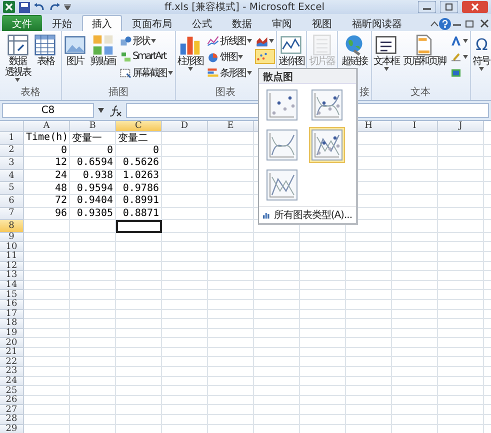 This screenshot has height=433, width=491. What do you see at coordinates (146, 40) in the screenshot?
I see `ribbon-button: 形状` at bounding box center [146, 40].